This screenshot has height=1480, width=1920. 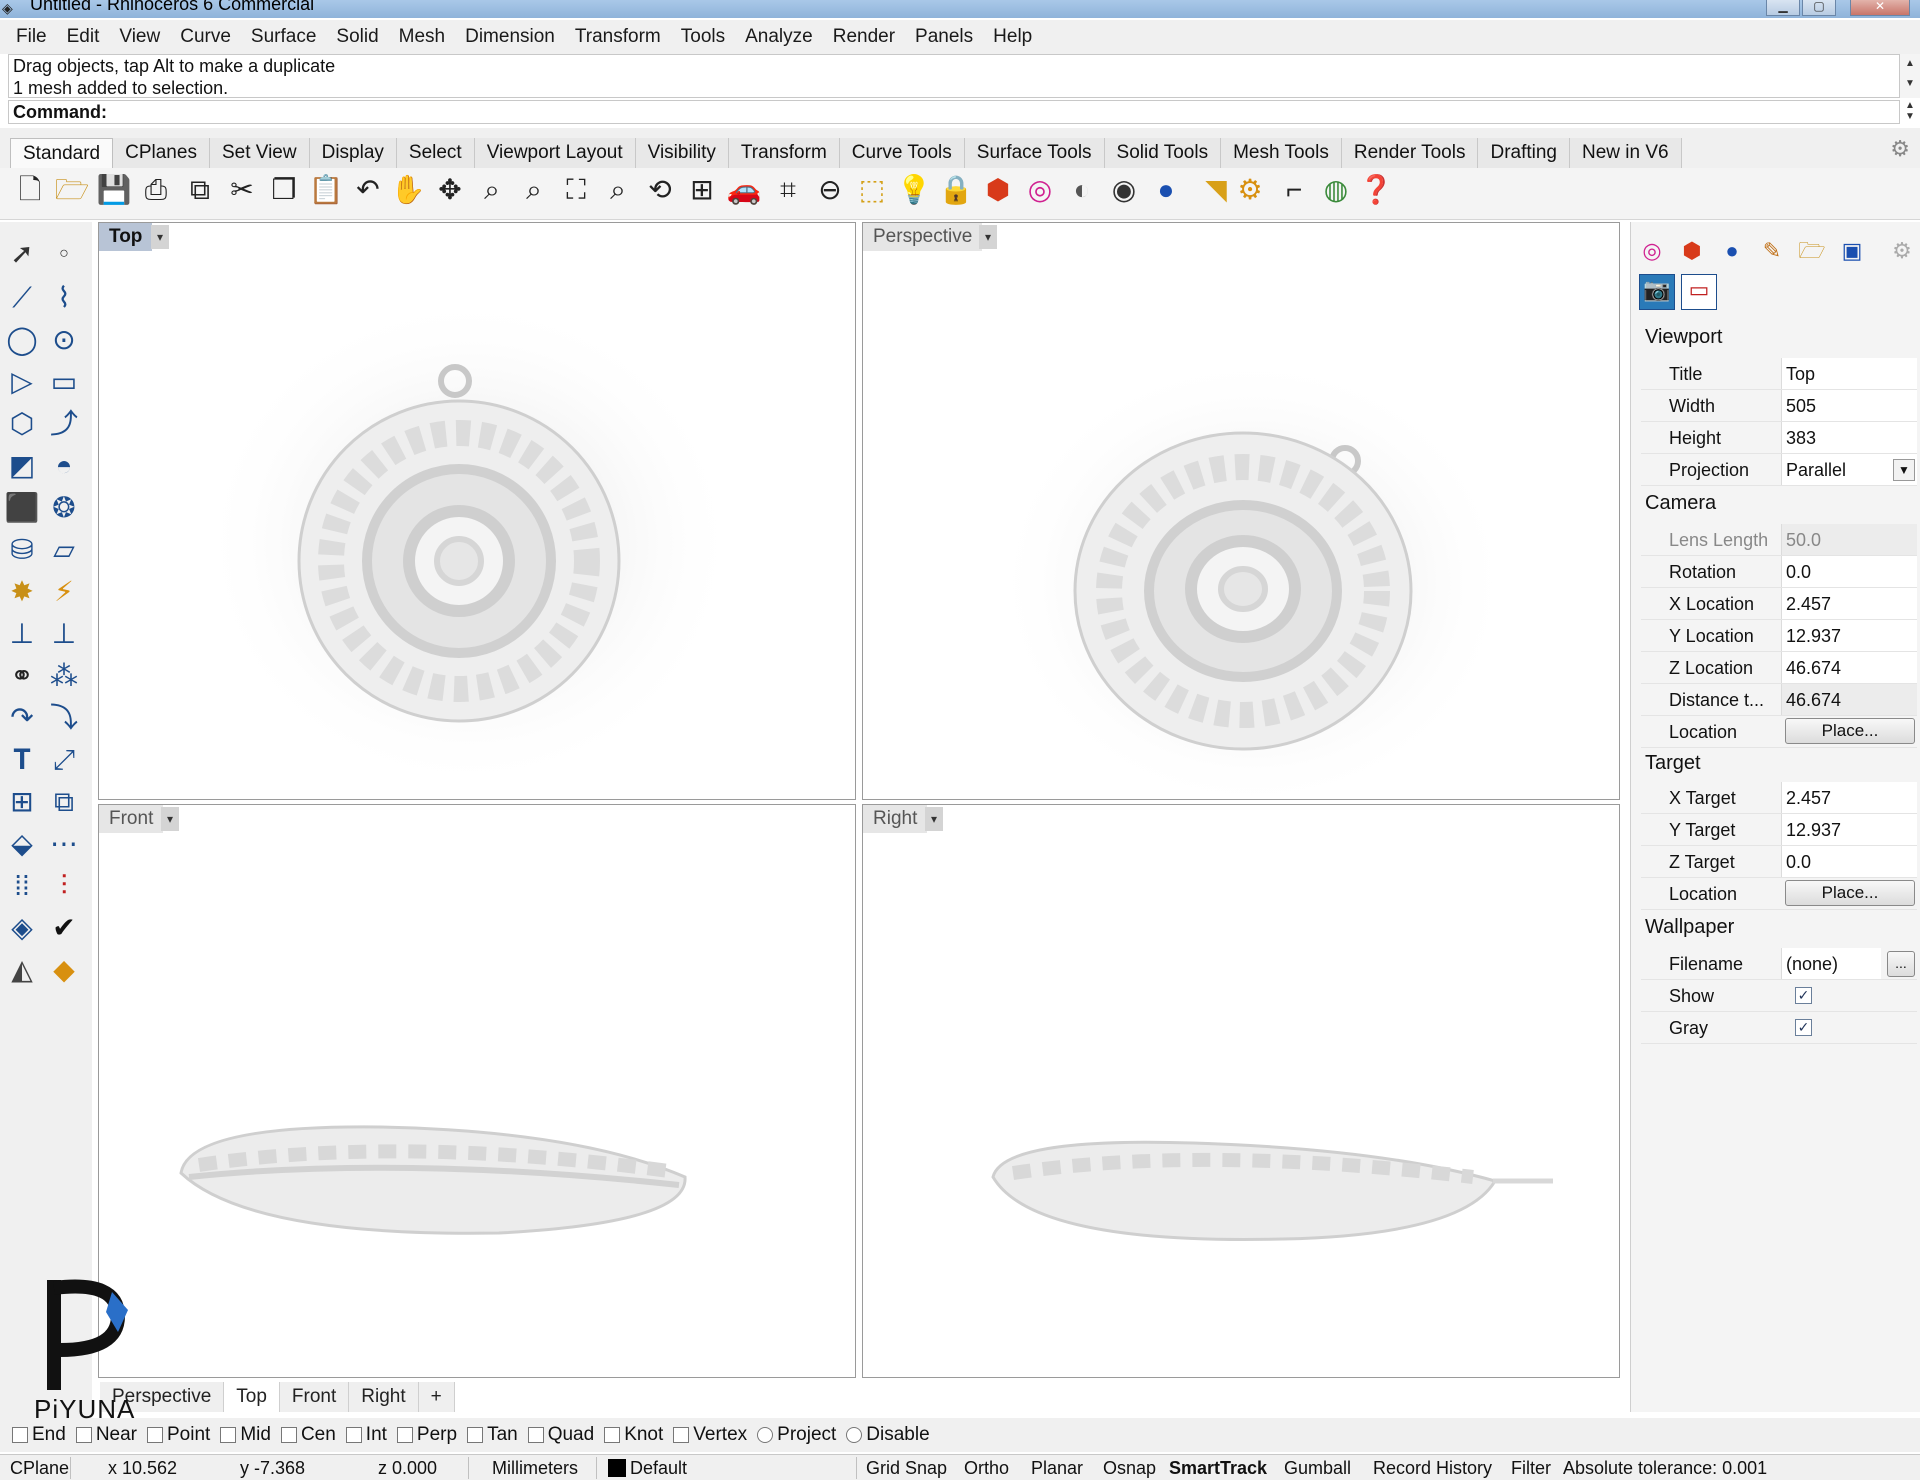 What do you see at coordinates (1336, 190) in the screenshot?
I see `globe-icon: ◍` at bounding box center [1336, 190].